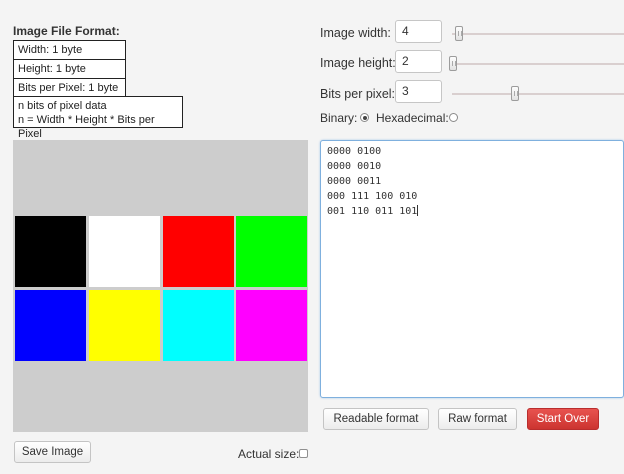 This screenshot has width=624, height=474. What do you see at coordinates (358, 63) in the screenshot?
I see `image-height-label: Image height:` at bounding box center [358, 63].